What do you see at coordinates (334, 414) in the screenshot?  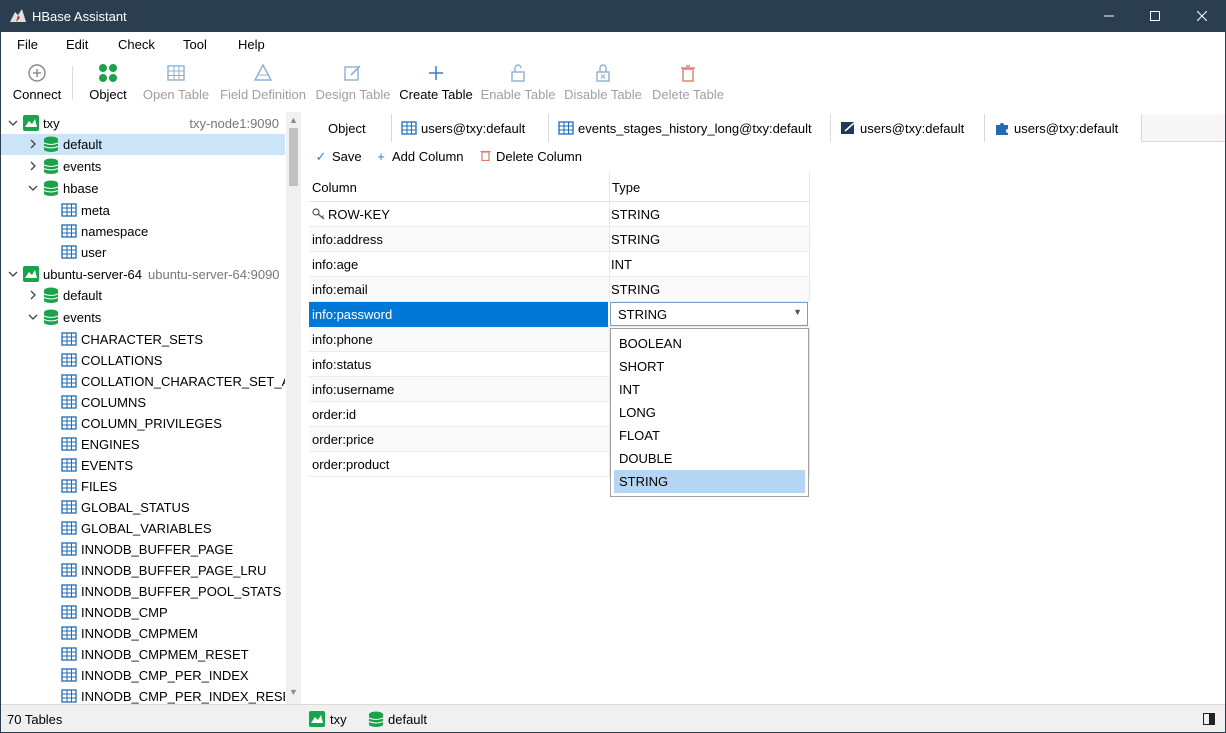 I see `column-name-cell: order:id` at bounding box center [334, 414].